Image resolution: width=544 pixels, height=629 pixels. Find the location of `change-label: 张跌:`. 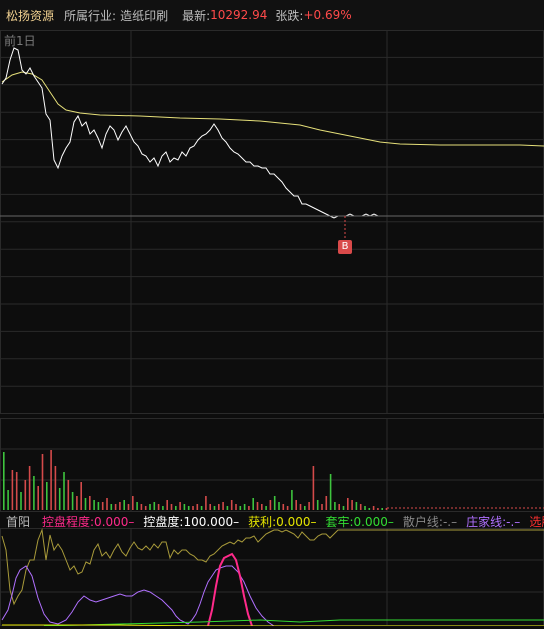

change-label: 张跌: is located at coordinates (289, 15).